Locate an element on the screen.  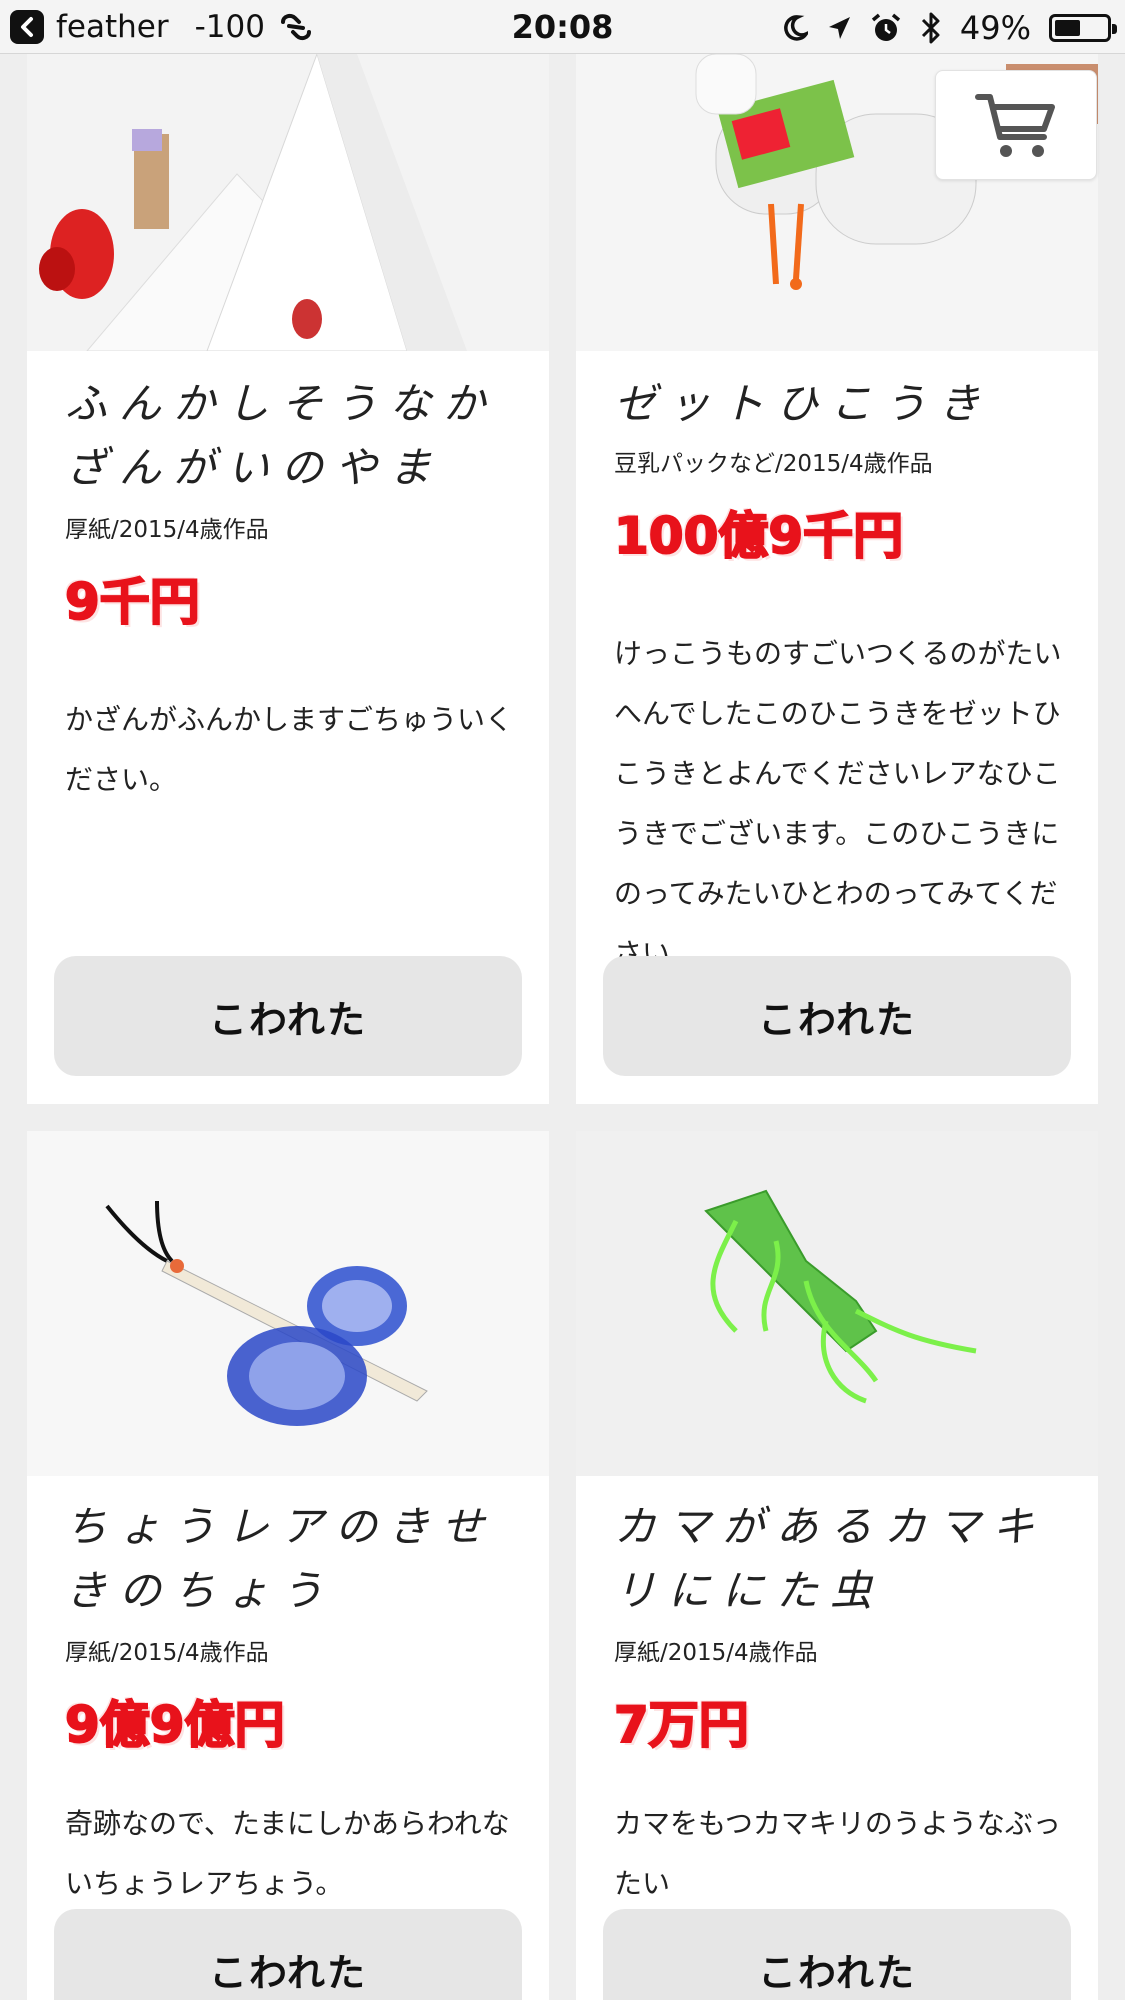
alarm-icon is located at coordinates (885, 27).